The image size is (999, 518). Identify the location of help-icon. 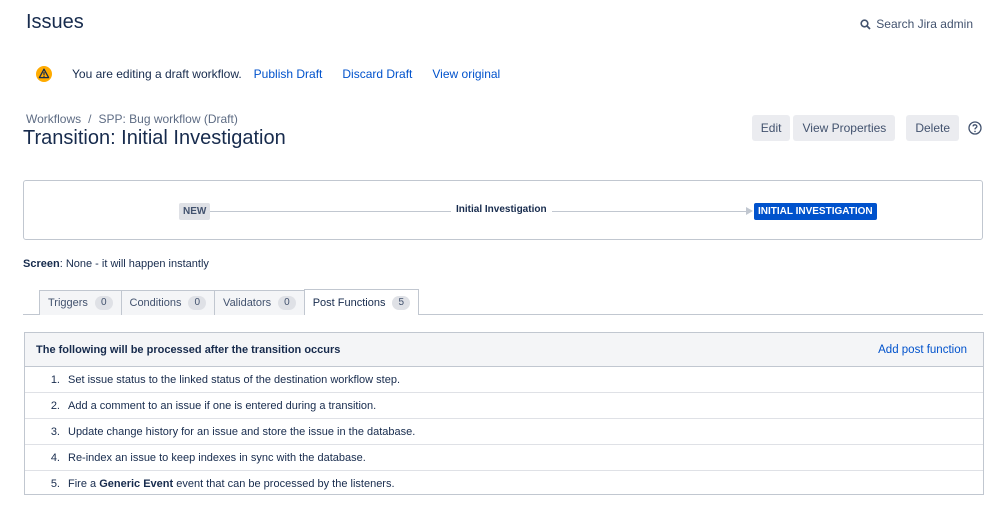
(975, 128).